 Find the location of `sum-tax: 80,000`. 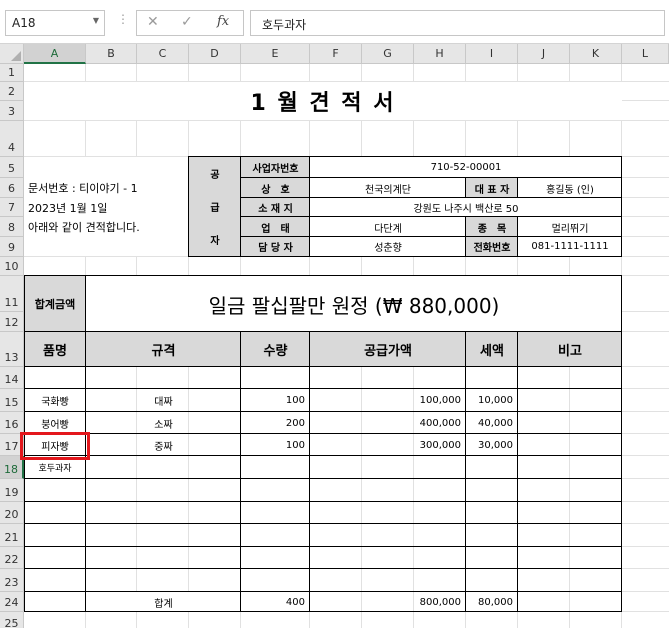

sum-tax: 80,000 is located at coordinates (495, 602).